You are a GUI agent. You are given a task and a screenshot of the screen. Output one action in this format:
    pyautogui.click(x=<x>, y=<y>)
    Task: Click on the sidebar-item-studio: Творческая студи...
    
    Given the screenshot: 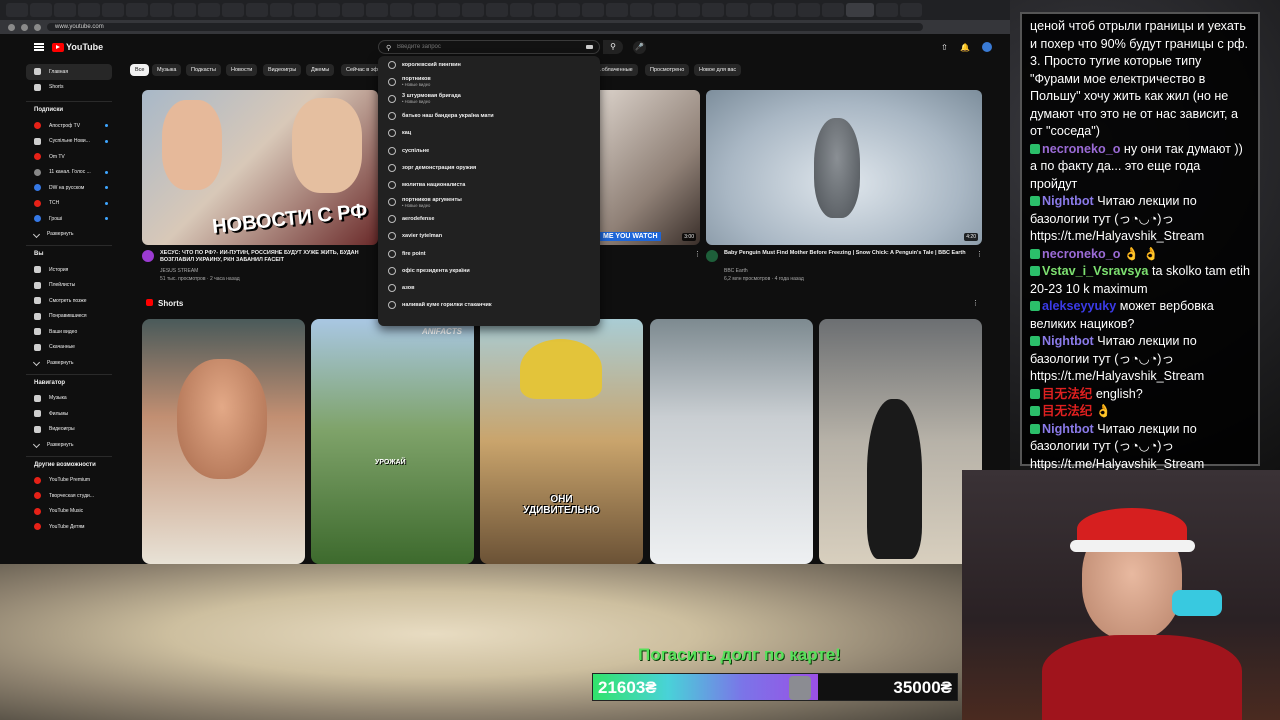 What is the action you would take?
    pyautogui.click(x=69, y=496)
    